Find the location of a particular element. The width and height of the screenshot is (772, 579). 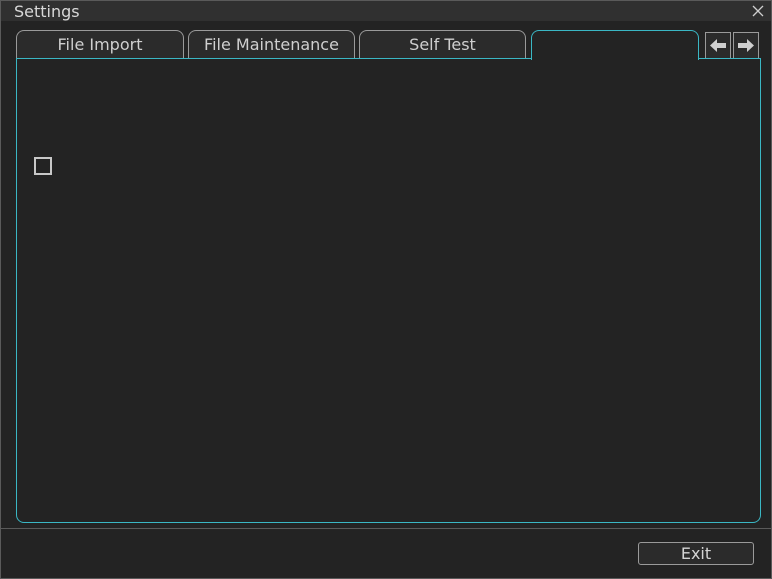

tab-scroll-prev-button is located at coordinates (718, 45).